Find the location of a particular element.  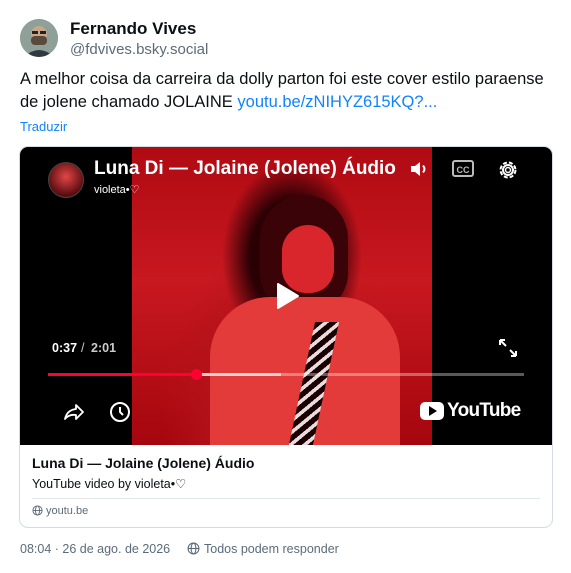

embed-domain: youtu.be is located at coordinates (60, 512).